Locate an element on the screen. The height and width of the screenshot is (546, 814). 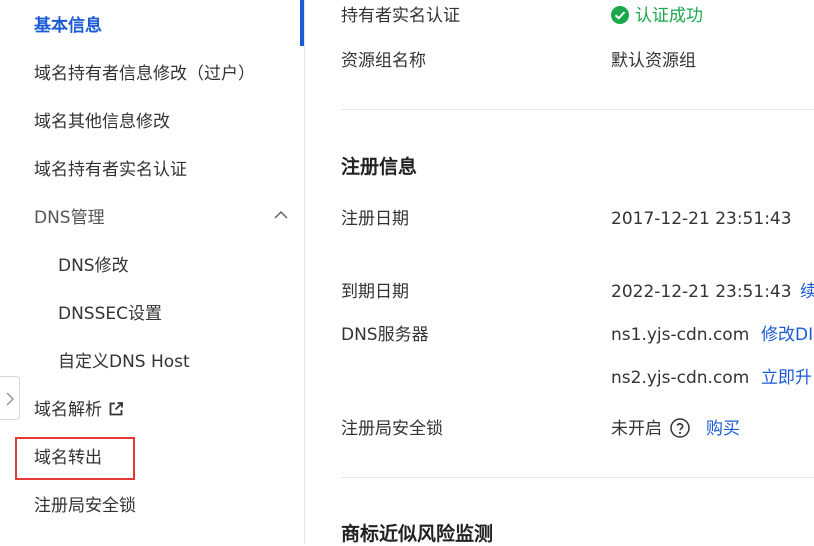
realname-status-text: 认证成功 is located at coordinates (669, 16).